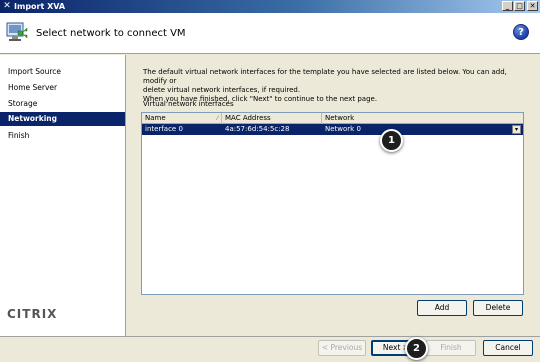 The image size is (540, 362). What do you see at coordinates (416, 348) in the screenshot?
I see `callout-marker-2: 2` at bounding box center [416, 348].